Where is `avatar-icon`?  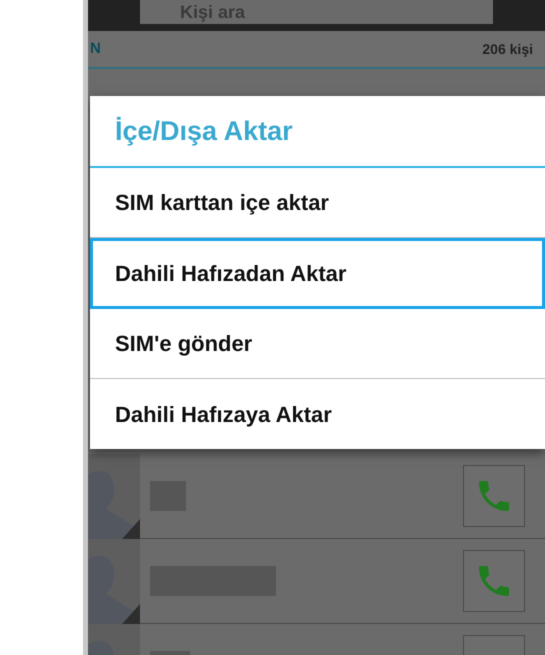 avatar-icon is located at coordinates (114, 496).